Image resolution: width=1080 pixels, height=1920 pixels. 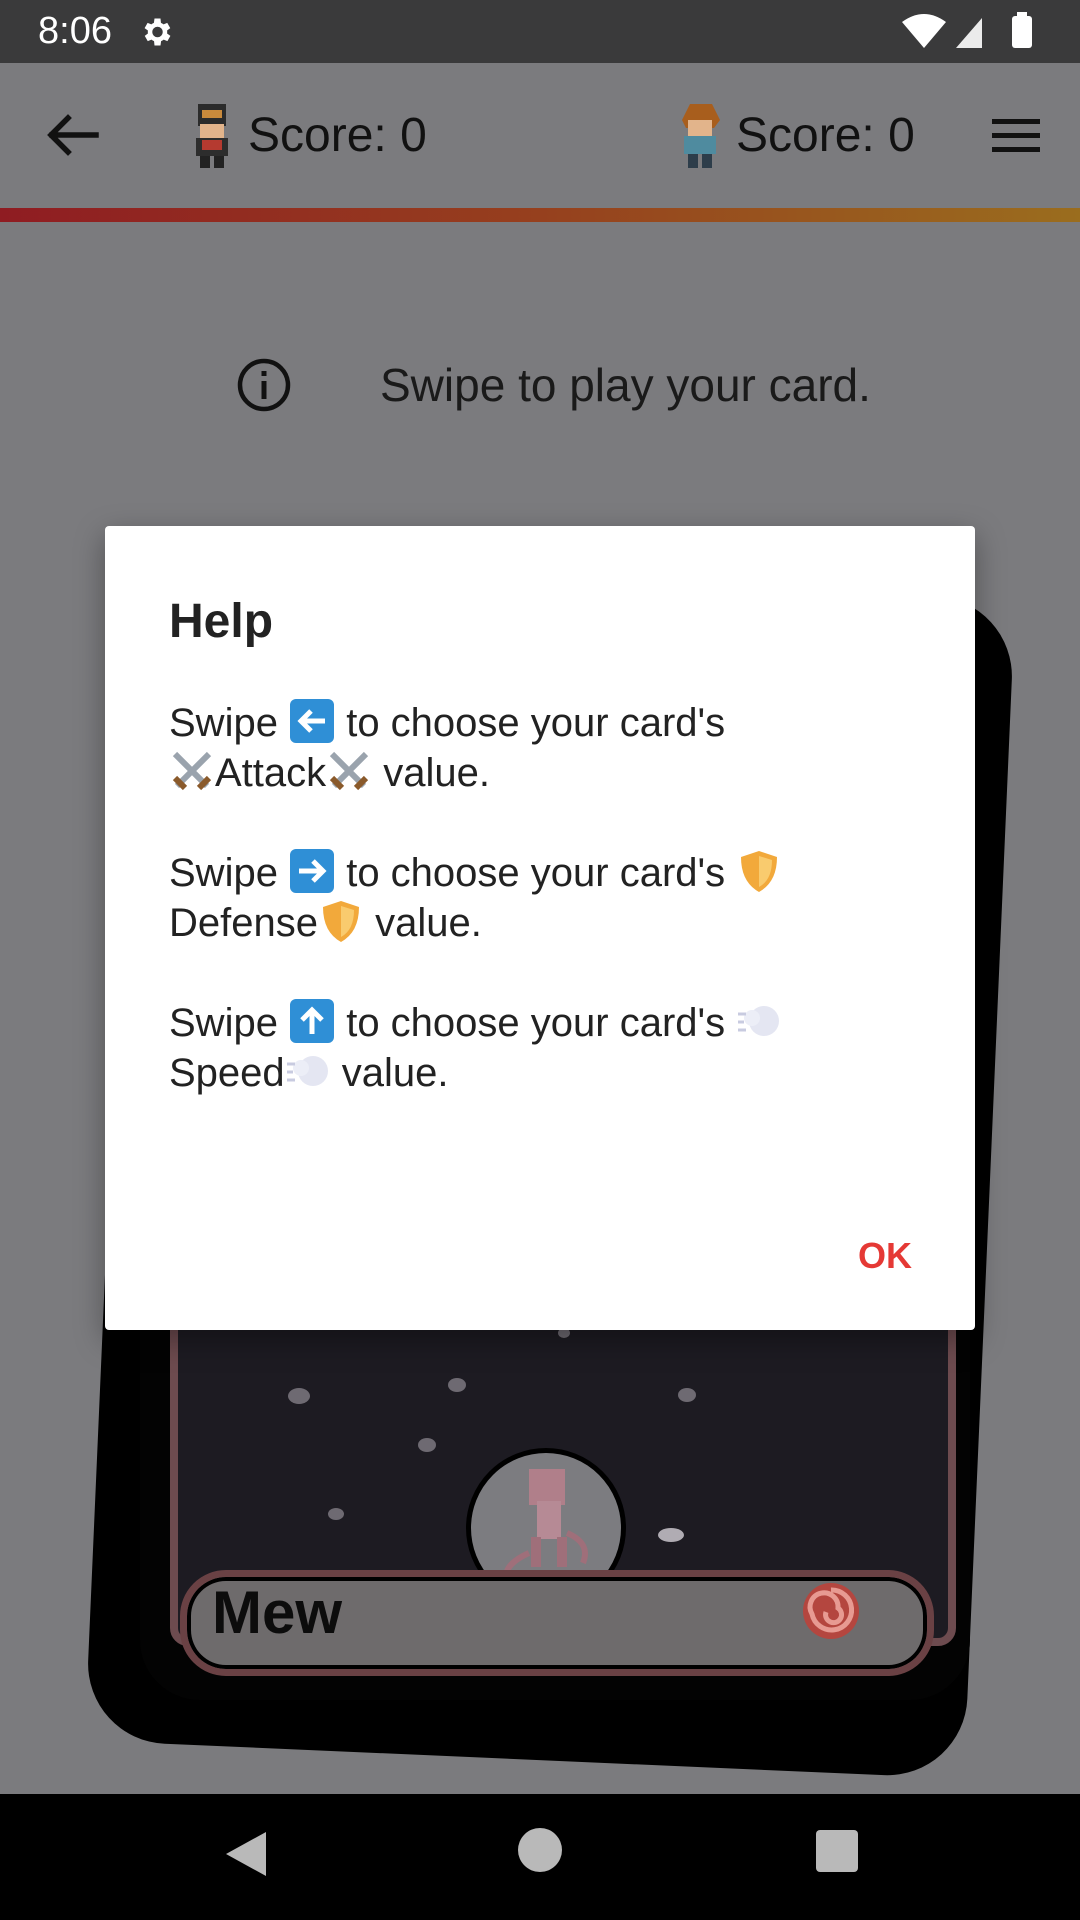 What do you see at coordinates (337, 135) in the screenshot?
I see `player1-score: Score: 0` at bounding box center [337, 135].